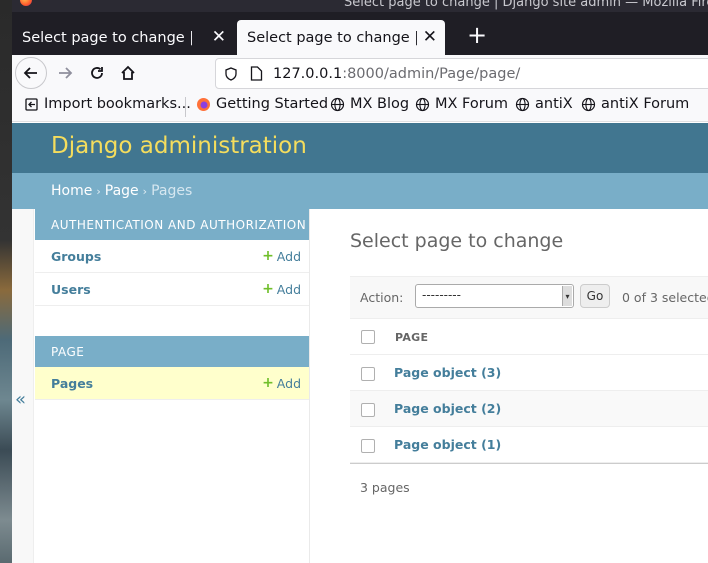  I want to click on add-groups-button: + Add, so click(281, 256).